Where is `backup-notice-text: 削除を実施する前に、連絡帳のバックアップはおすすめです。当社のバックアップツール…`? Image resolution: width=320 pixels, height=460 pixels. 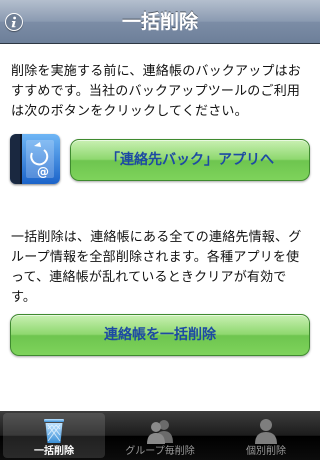
backup-notice-text: 削除を実施する前に、連絡帳のバックアップはおすすめです。当社のバックアップツール… is located at coordinates (156, 91).